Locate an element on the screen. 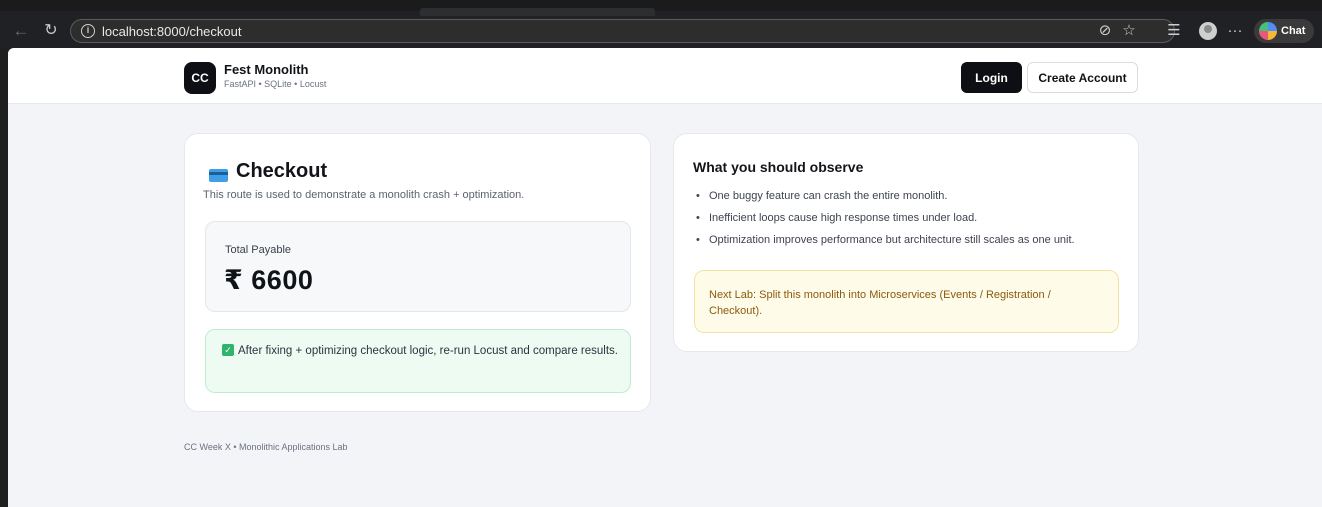 The image size is (1322, 507). chat-button: Chat is located at coordinates (1284, 31).